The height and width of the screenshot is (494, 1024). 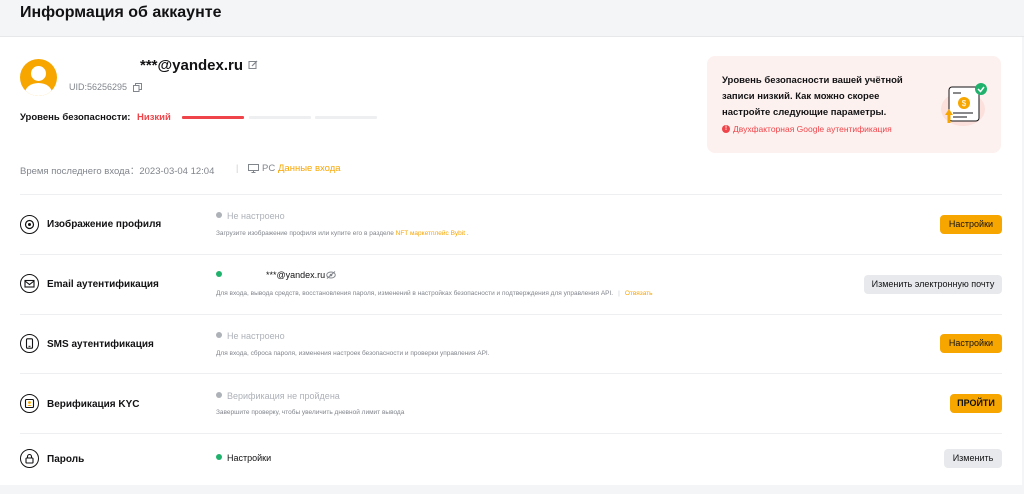 I want to click on phone-icon, so click(x=29, y=343).